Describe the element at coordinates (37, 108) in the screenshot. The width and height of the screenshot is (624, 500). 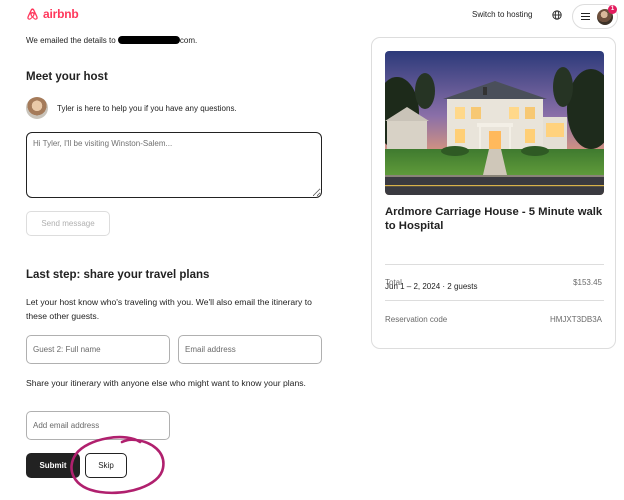
I see `host-avatar` at that location.